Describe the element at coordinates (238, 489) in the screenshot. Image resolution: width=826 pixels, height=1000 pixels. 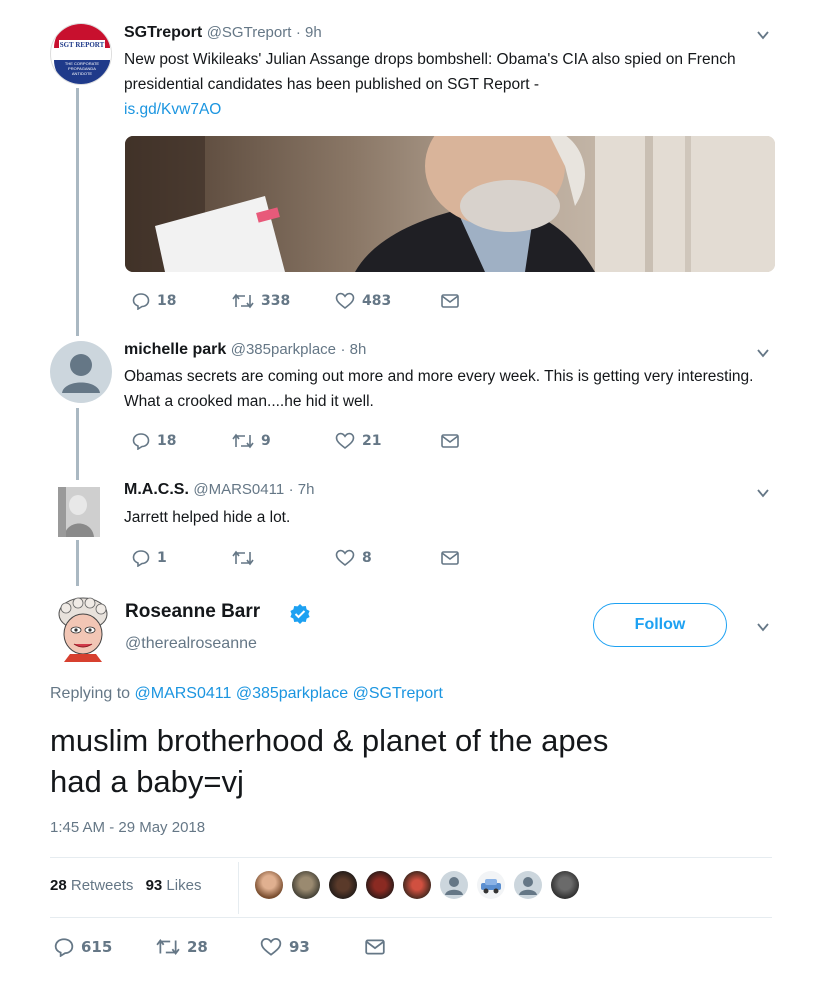
I see `user-handle: @MARS0411` at that location.